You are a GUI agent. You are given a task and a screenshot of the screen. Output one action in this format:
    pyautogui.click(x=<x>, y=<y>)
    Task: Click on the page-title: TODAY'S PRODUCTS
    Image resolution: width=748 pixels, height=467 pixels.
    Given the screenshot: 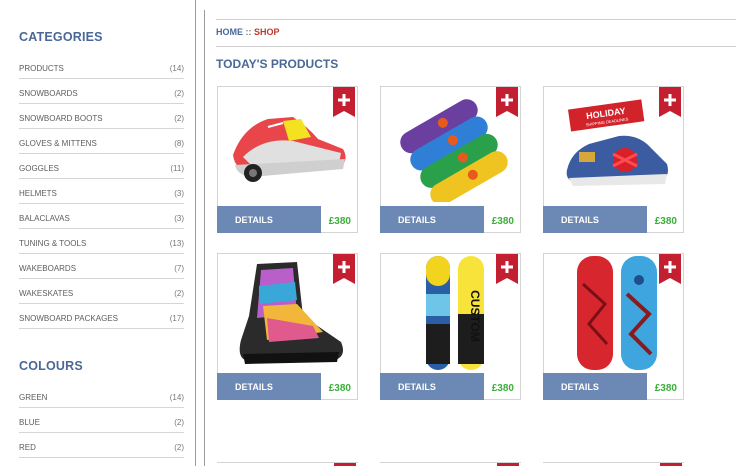 What is the action you would take?
    pyautogui.click(x=277, y=64)
    